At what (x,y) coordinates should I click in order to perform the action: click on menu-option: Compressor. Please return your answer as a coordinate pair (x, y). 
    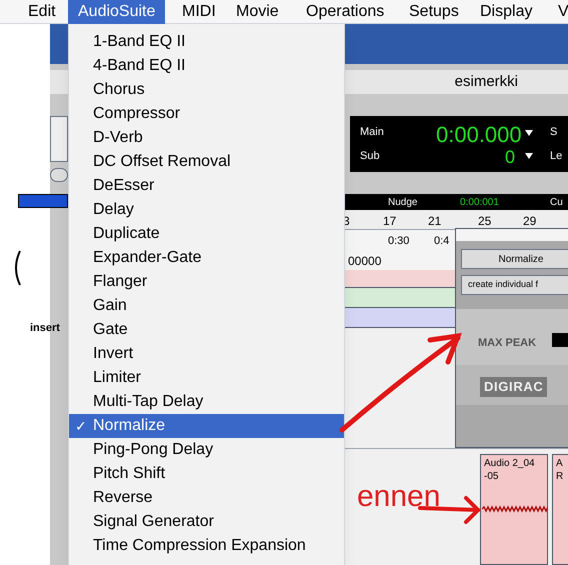
    Looking at the image, I should click on (206, 114).